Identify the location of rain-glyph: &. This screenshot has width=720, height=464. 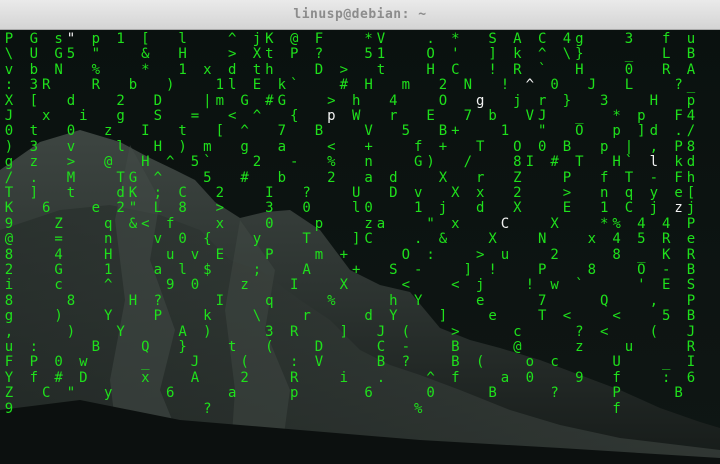
(443, 239).